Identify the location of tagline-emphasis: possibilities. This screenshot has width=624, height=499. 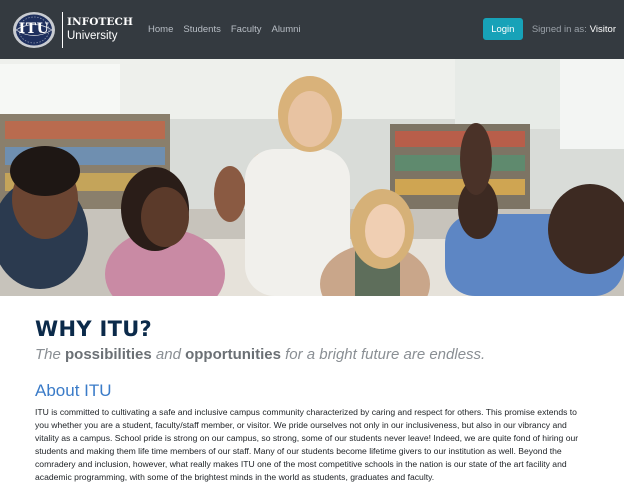
(108, 354).